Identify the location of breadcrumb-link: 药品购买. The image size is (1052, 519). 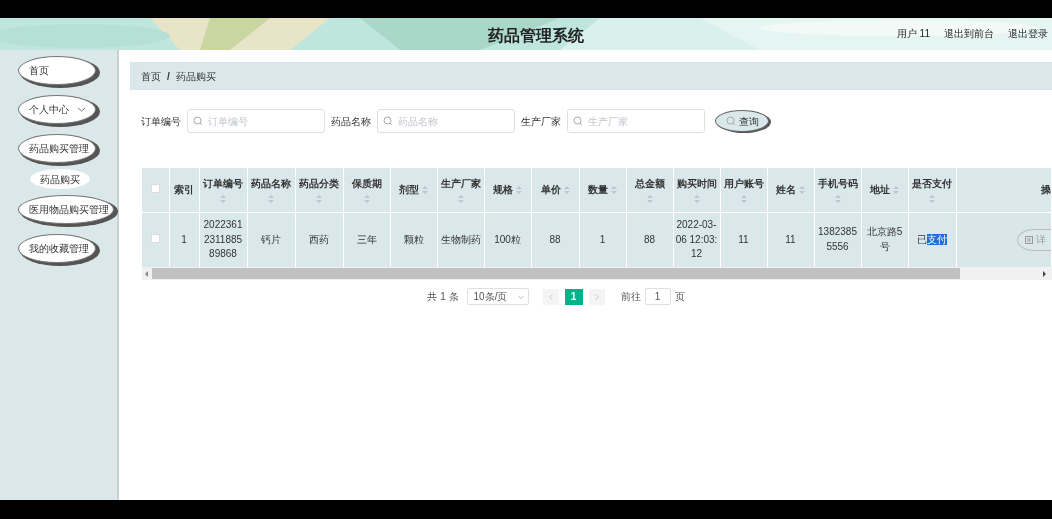
(195, 76).